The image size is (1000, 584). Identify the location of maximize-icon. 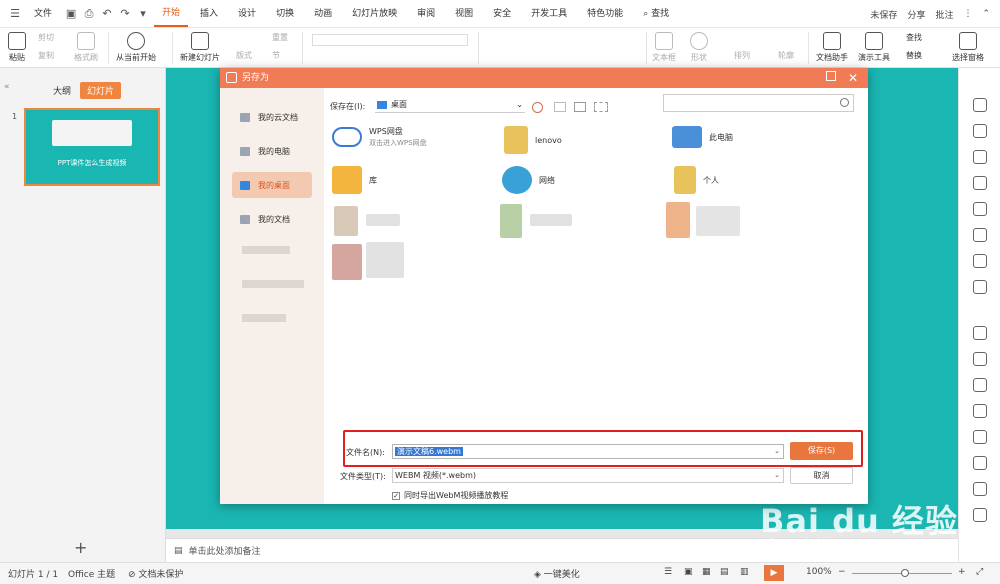
(831, 76).